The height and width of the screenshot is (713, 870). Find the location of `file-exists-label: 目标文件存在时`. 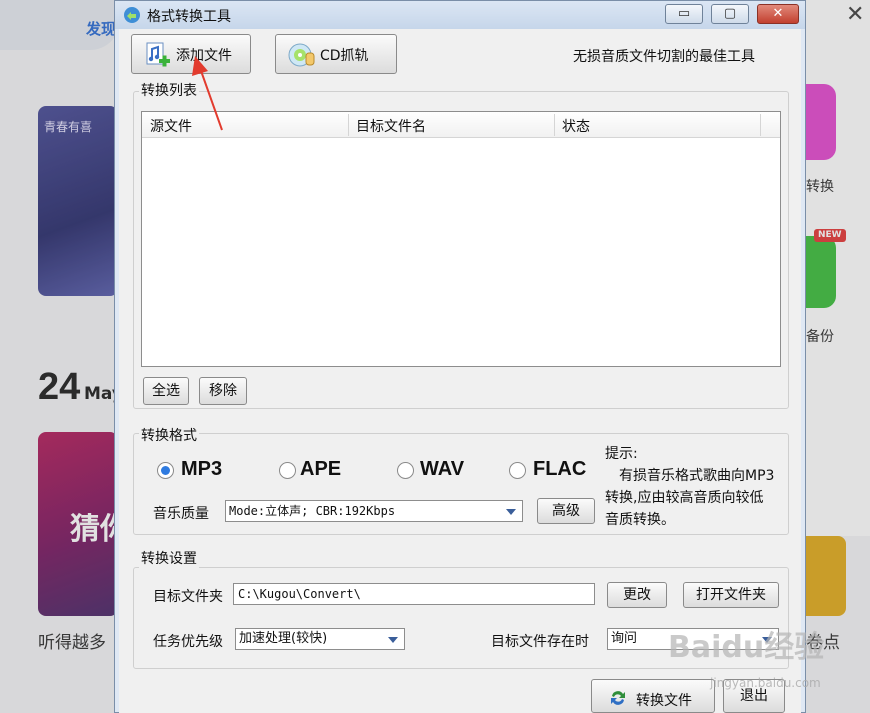

file-exists-label: 目标文件存在时 is located at coordinates (540, 642).